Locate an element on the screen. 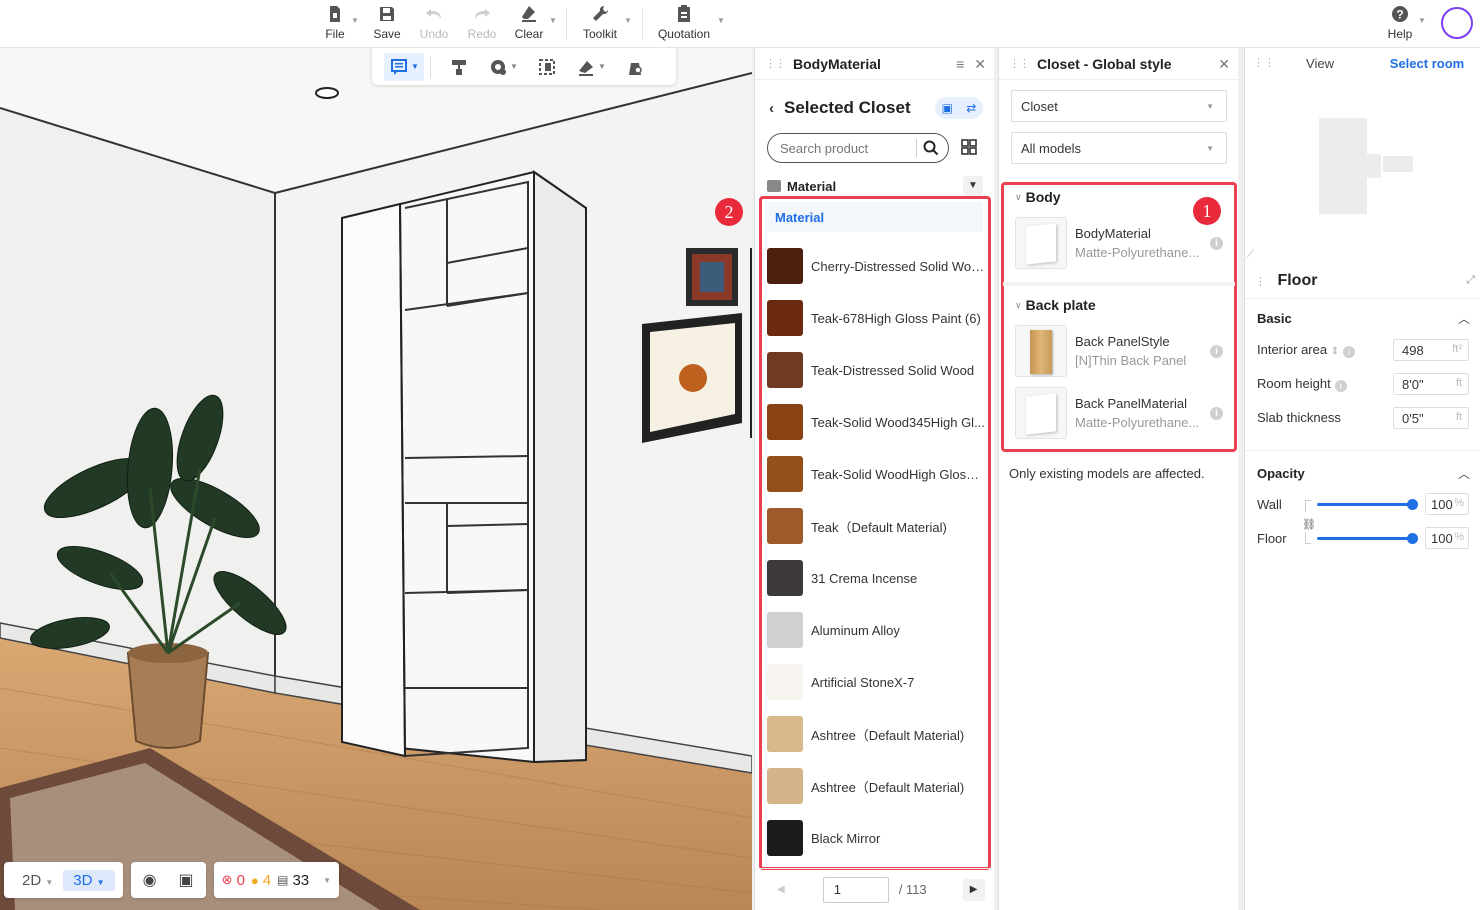 The width and height of the screenshot is (1480, 910). format-painter-button is located at coordinates (459, 67).